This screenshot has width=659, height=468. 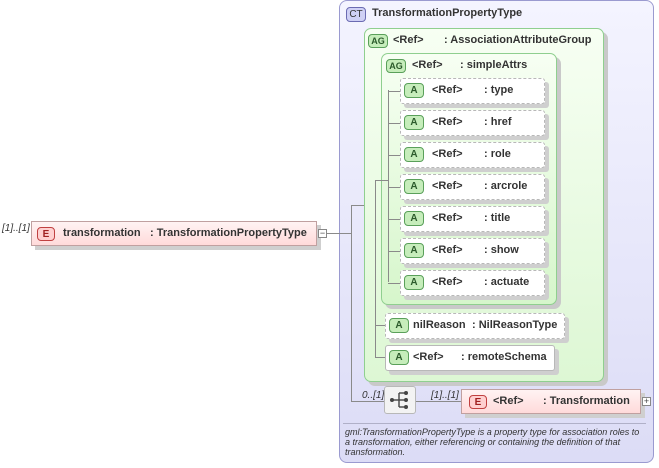 What do you see at coordinates (228, 233) in the screenshot?
I see `root-element-type: : TransformationPropertyType` at bounding box center [228, 233].